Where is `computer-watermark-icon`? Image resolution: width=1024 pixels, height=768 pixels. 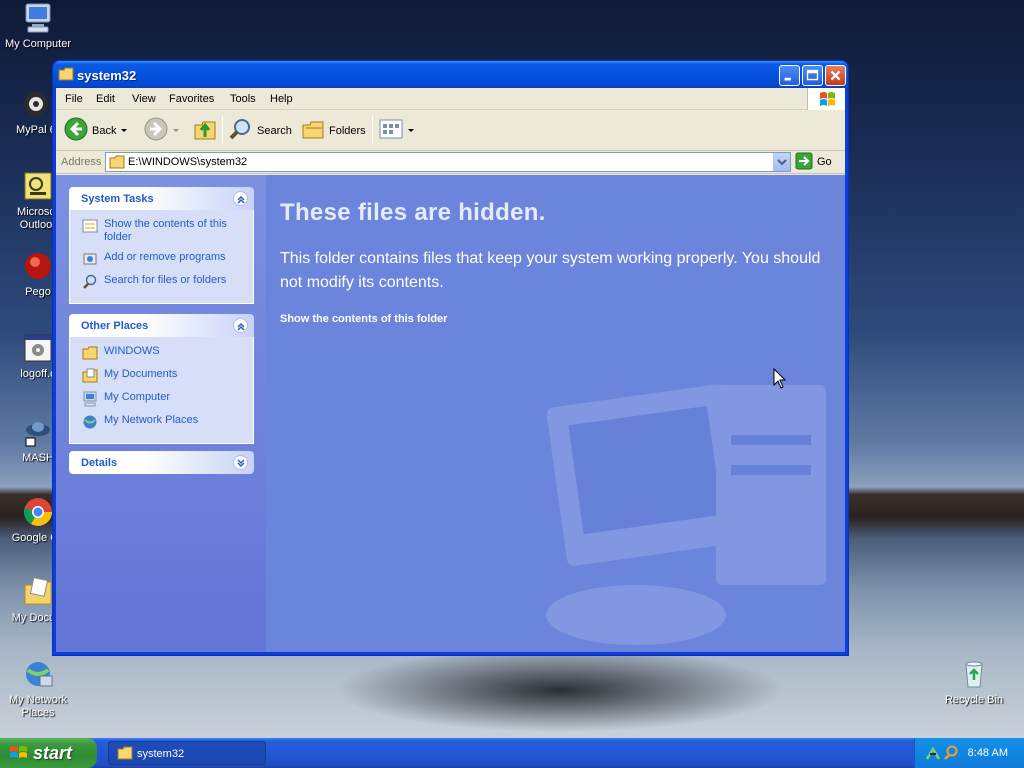 computer-watermark-icon is located at coordinates (691, 513).